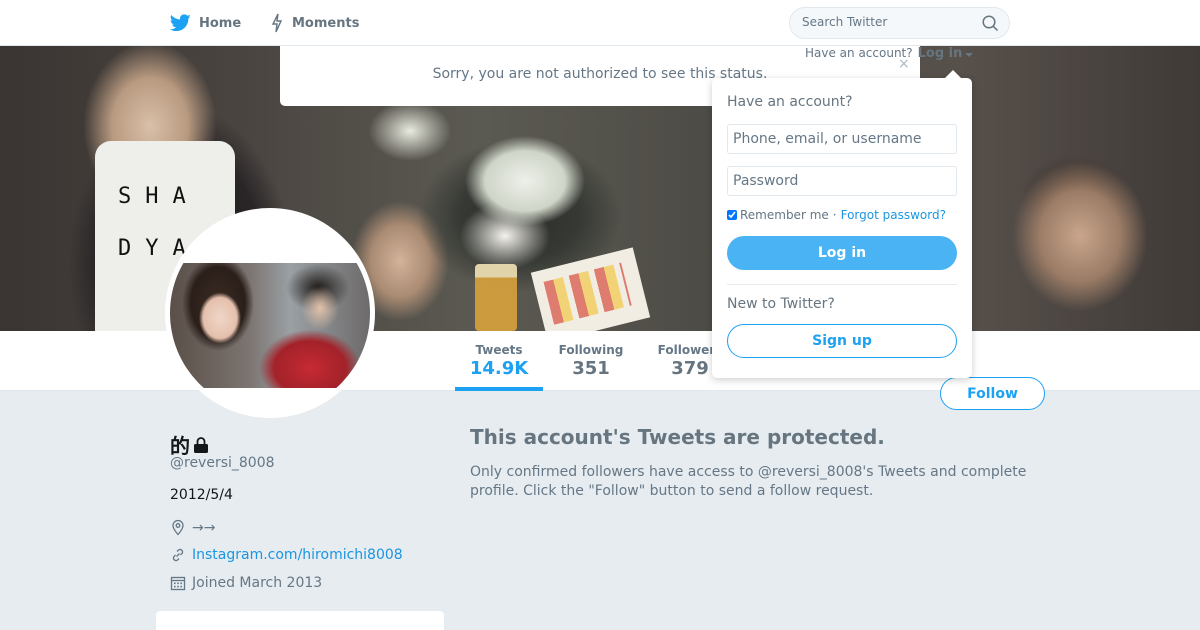 Image resolution: width=1200 pixels, height=630 pixels. Describe the element at coordinates (201, 495) in the screenshot. I see `profile-bio: 2012/5/4` at that location.